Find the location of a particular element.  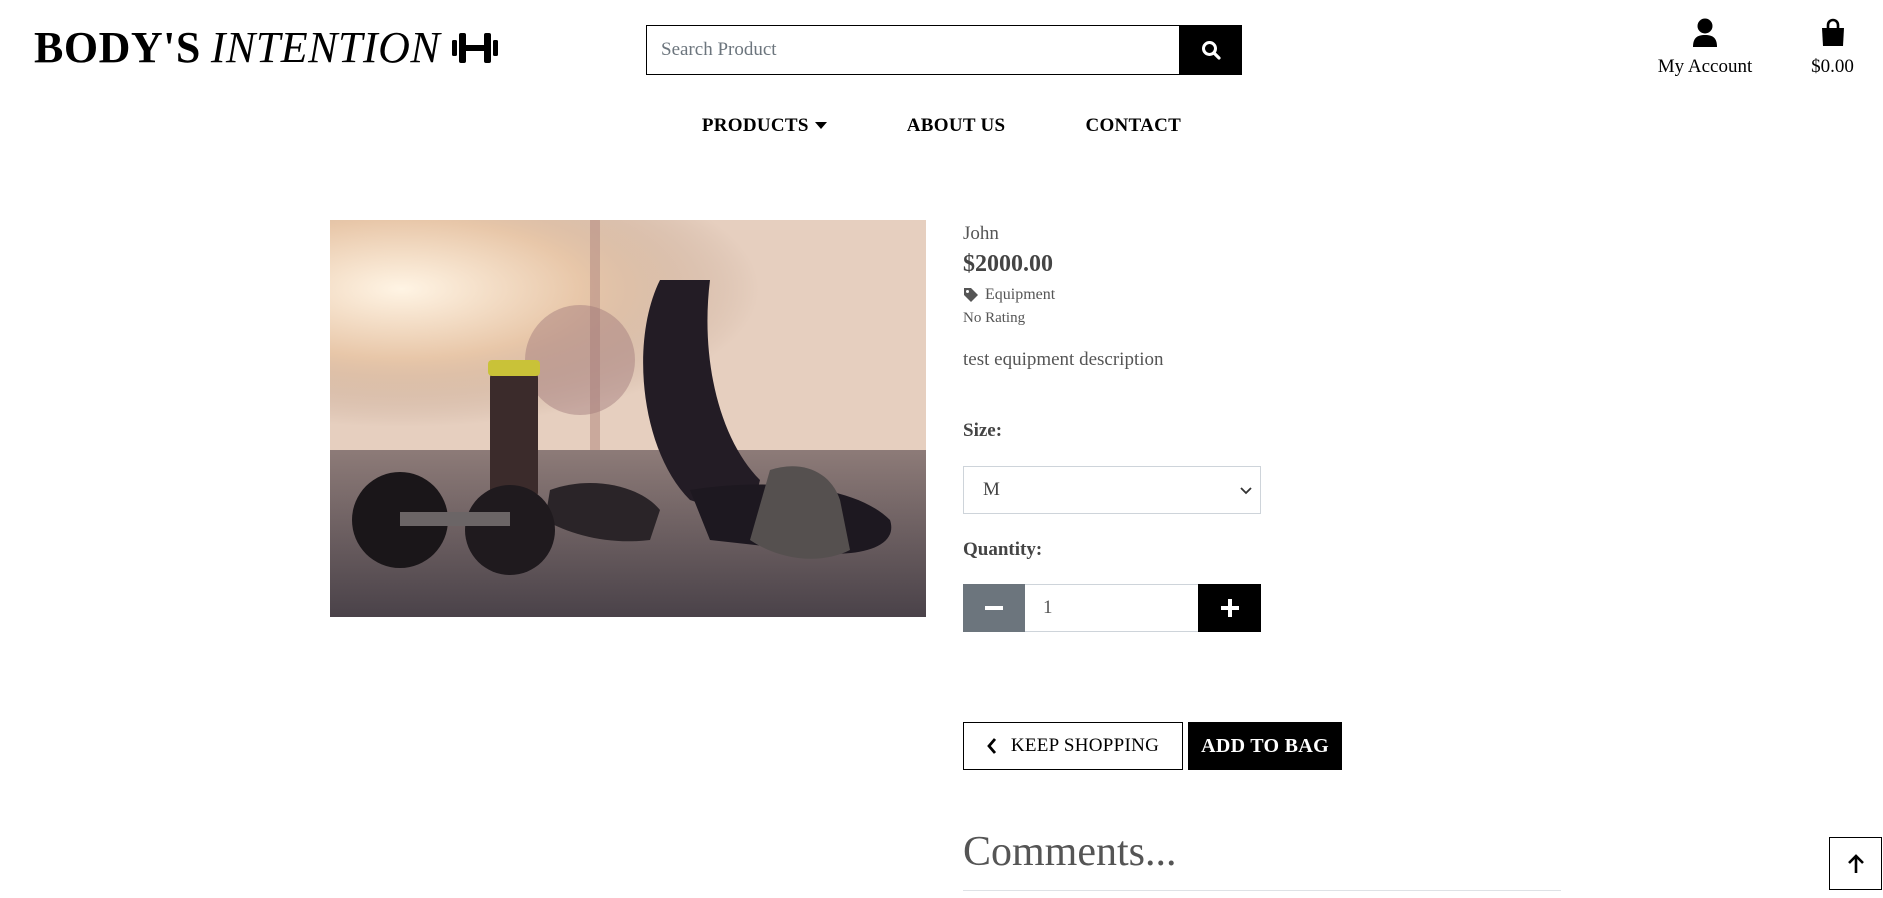

nav-about-us-label: ABOUT US is located at coordinates (956, 125).